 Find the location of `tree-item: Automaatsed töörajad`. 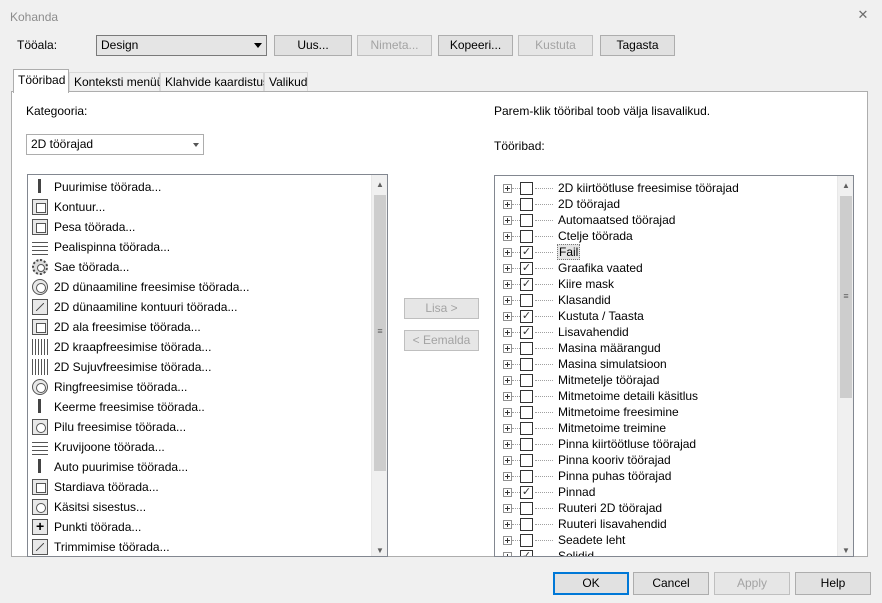

tree-item: Automaatsed töörajad is located at coordinates (585, 220).